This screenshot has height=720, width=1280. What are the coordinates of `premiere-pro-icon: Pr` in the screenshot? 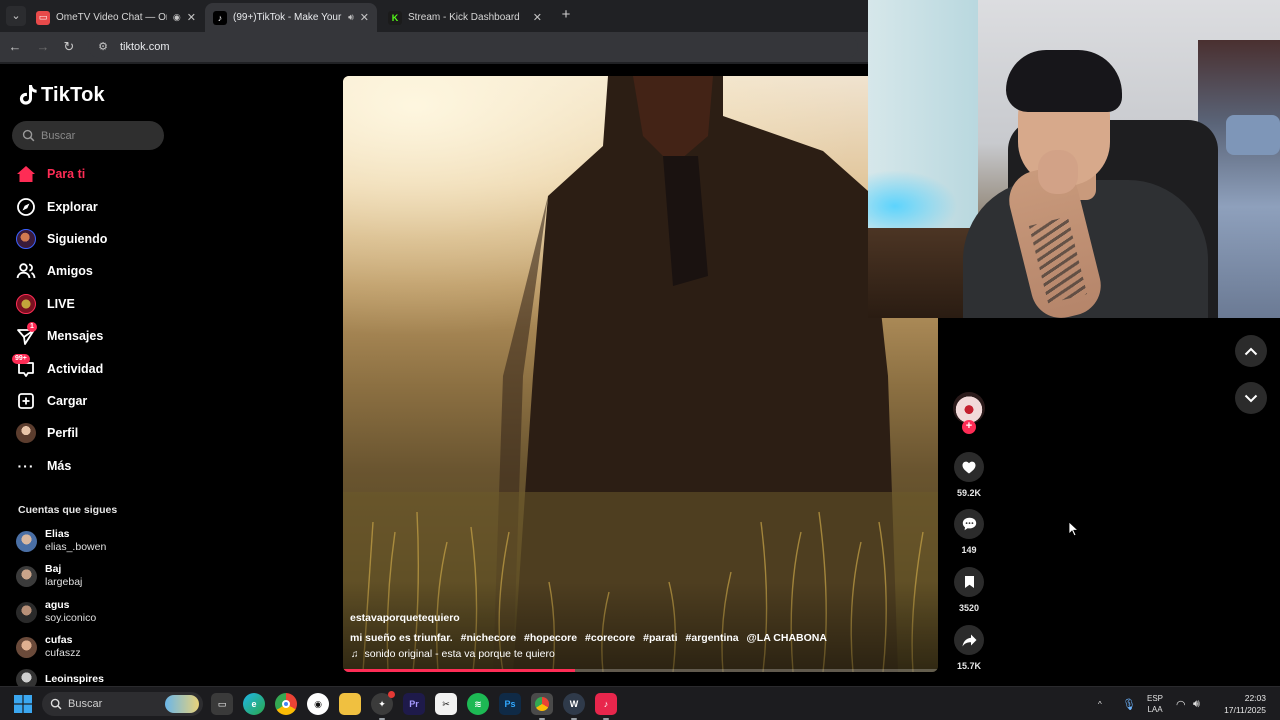 It's located at (414, 704).